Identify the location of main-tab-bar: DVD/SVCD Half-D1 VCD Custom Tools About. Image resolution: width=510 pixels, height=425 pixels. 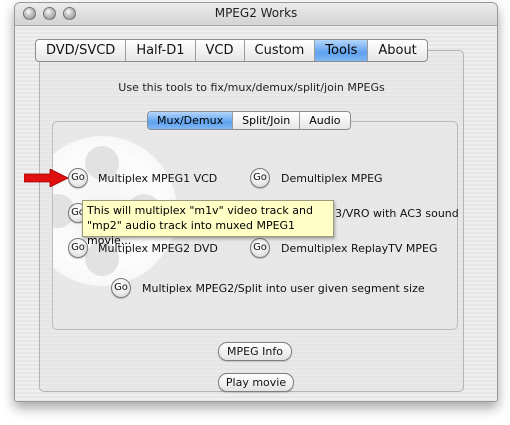
(231, 50).